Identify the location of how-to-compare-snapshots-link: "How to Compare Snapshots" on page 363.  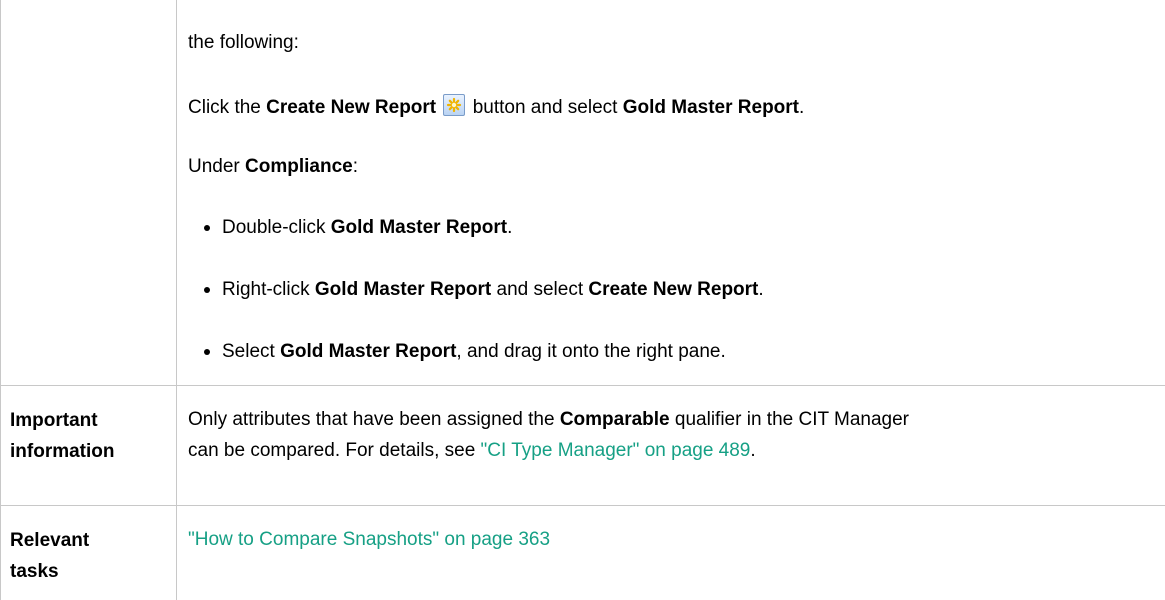
(369, 539).